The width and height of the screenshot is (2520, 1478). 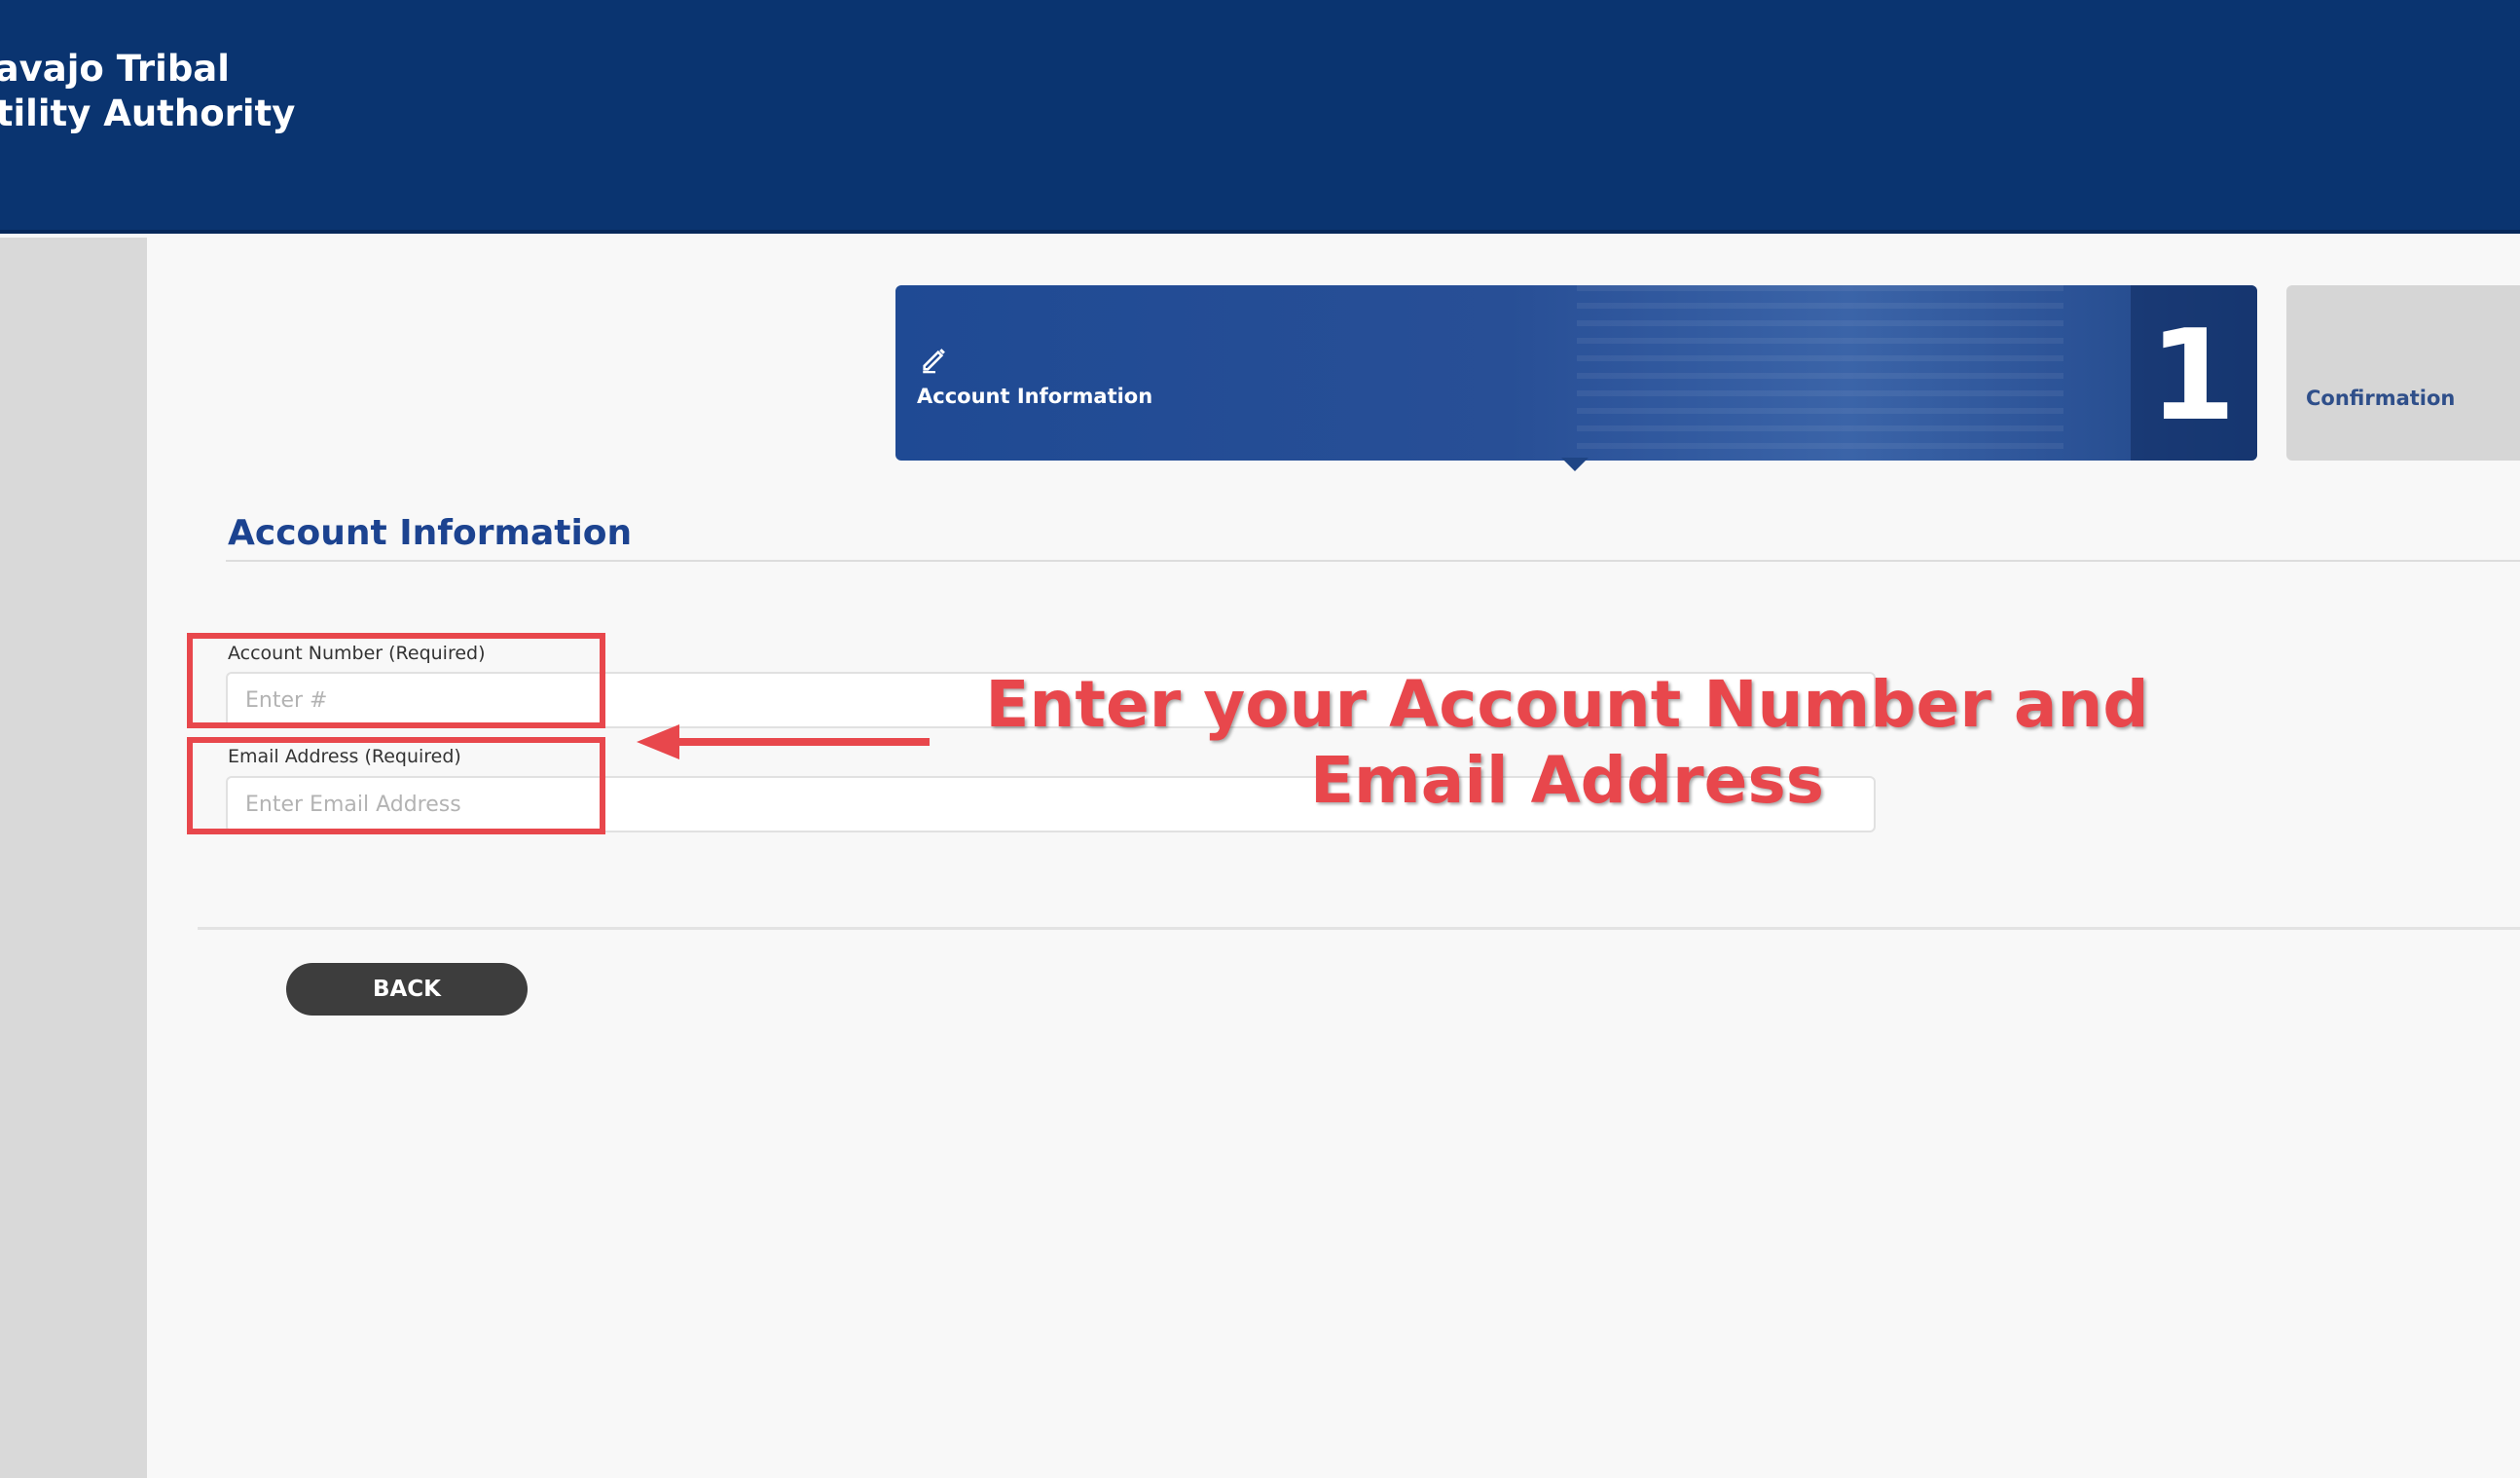 What do you see at coordinates (1575, 465) in the screenshot?
I see `active-step-pointer` at bounding box center [1575, 465].